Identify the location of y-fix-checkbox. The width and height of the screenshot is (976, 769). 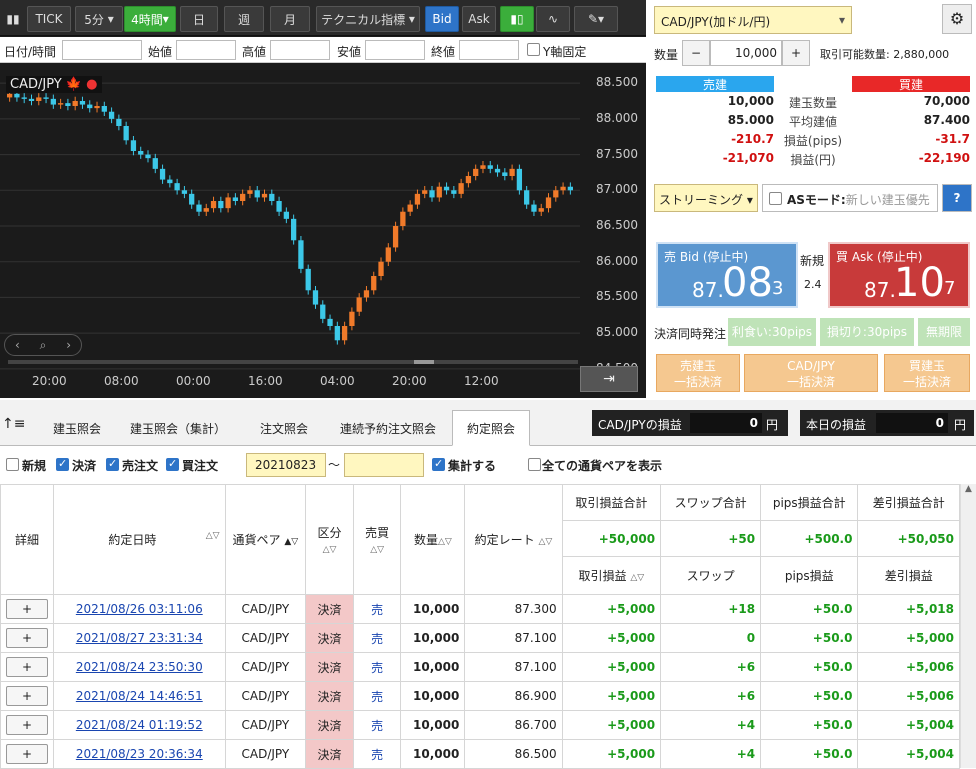
(533, 49).